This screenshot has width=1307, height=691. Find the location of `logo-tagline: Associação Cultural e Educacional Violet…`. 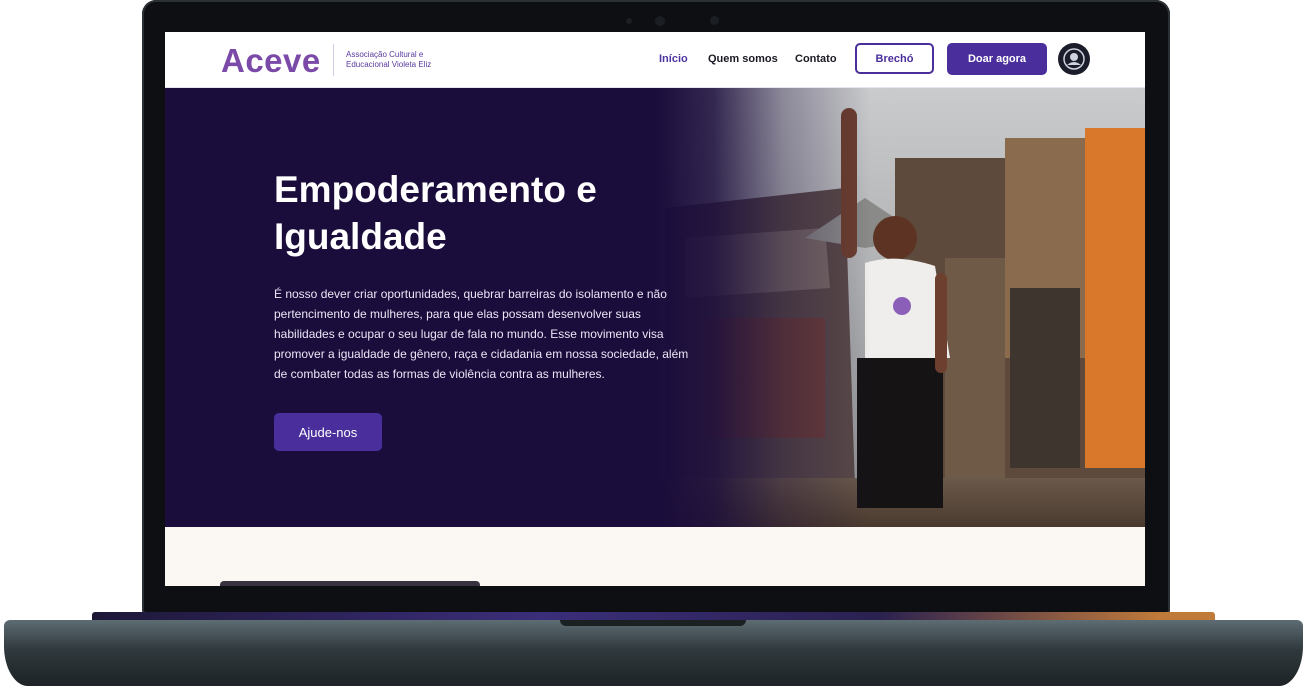

logo-tagline: Associação Cultural e Educacional Violet… is located at coordinates (389, 59).